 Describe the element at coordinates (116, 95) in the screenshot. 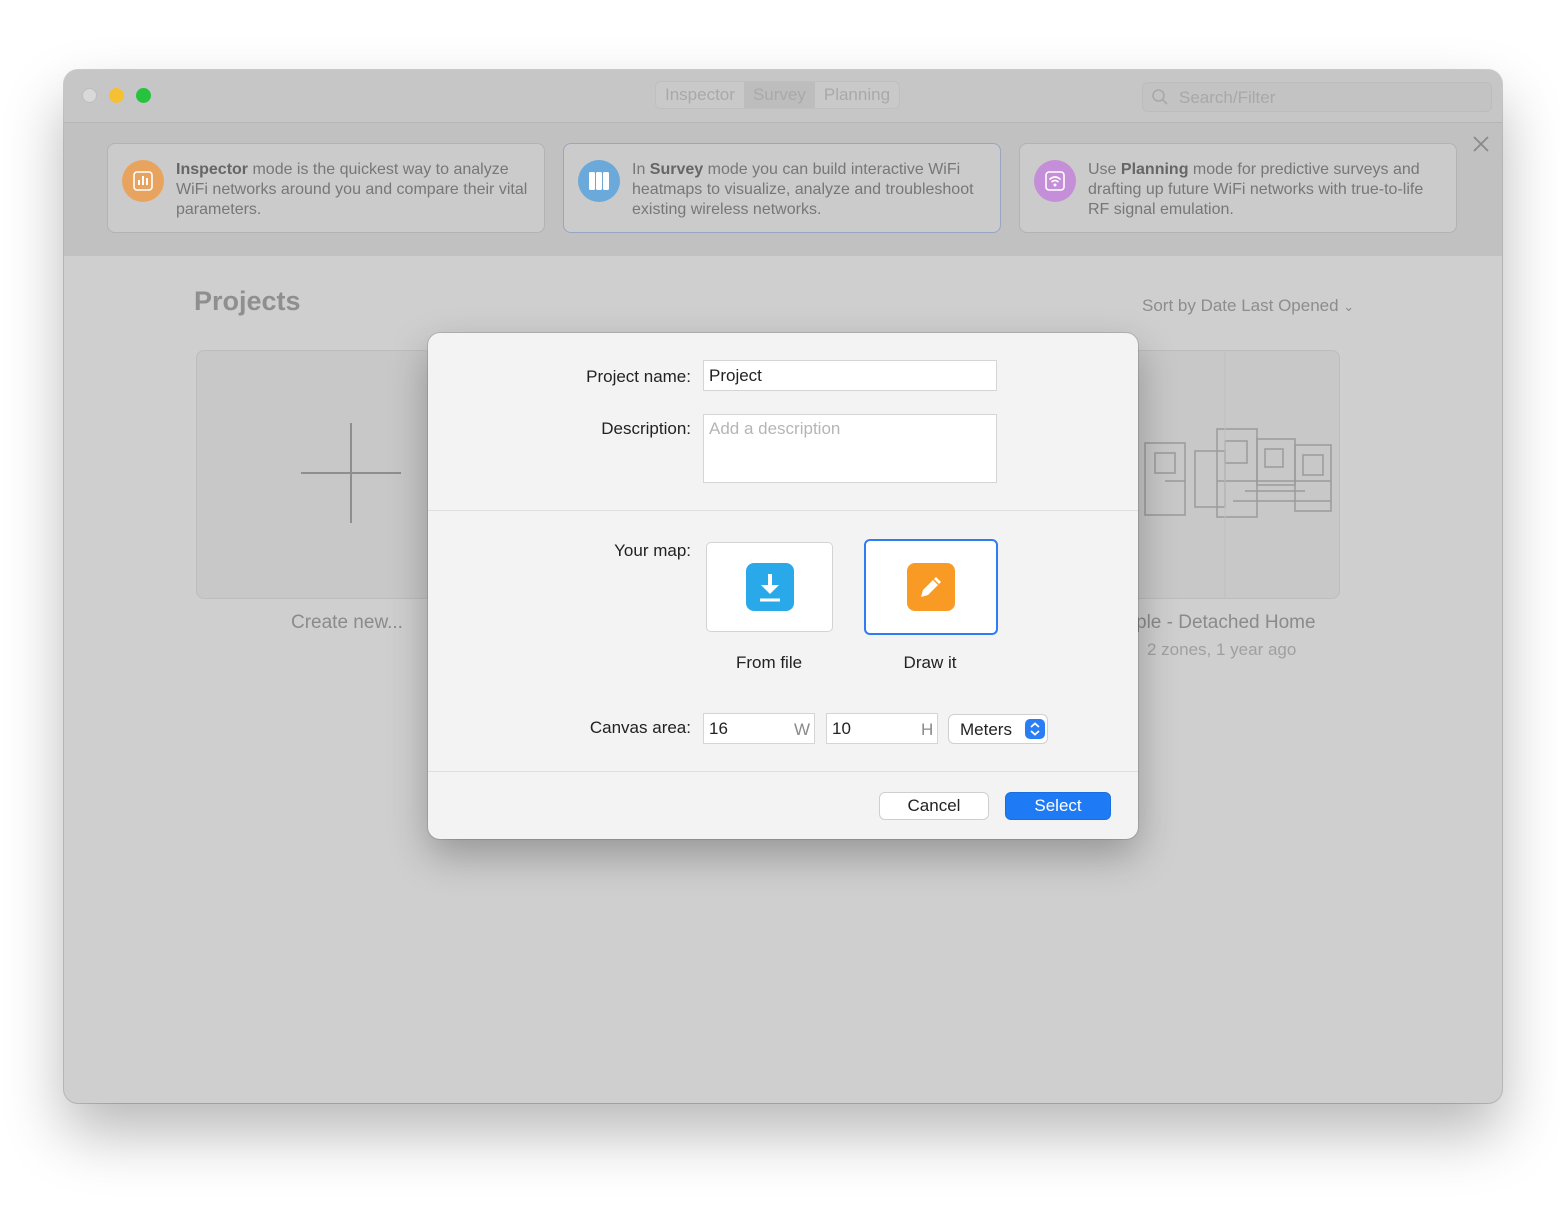

I see `minimize-window-button` at that location.